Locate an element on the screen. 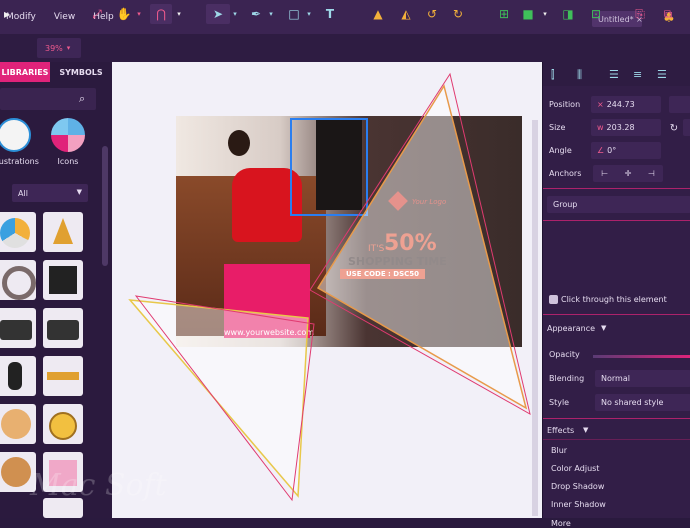 The width and height of the screenshot is (690, 528). align-top-icon: ☰ is located at coordinates (614, 74).